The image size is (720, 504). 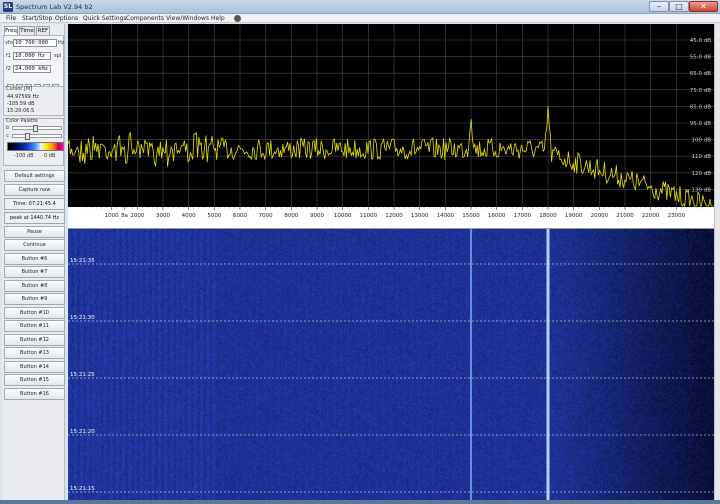 I want to click on f2-label: f2, so click(x=8, y=69).